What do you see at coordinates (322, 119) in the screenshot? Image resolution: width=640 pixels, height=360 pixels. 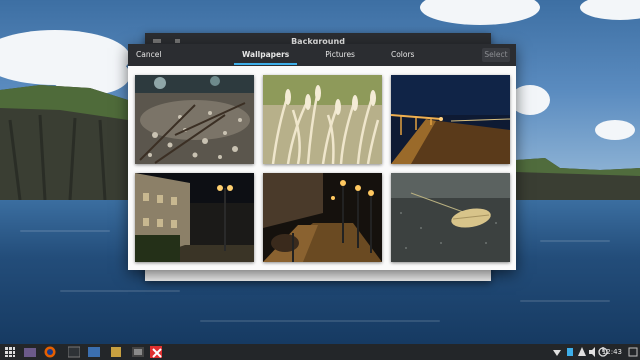 I see `wallpaper-thumbnail-grass` at bounding box center [322, 119].